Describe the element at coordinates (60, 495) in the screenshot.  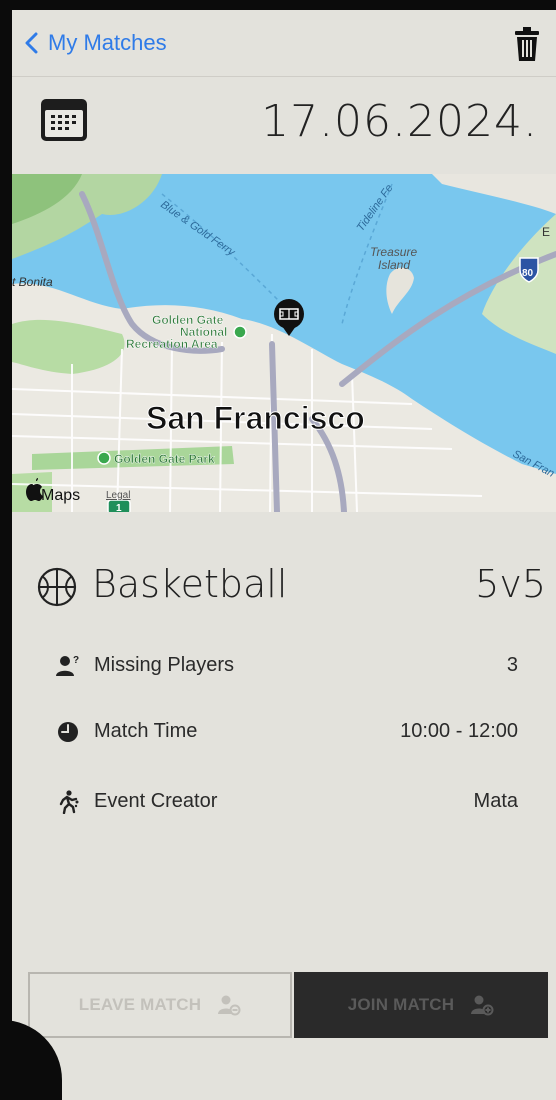
I see `maps-attribution-label: Maps` at that location.